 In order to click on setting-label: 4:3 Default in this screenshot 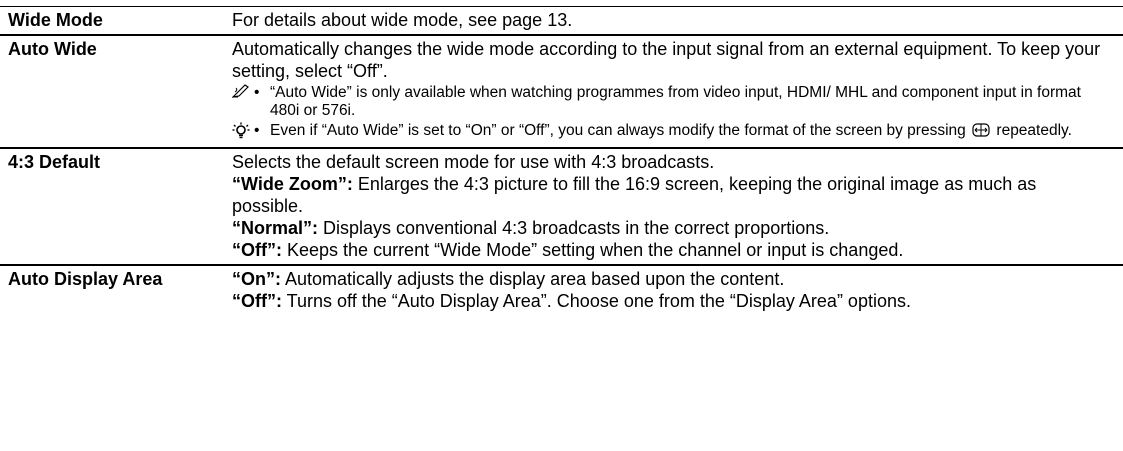, I will do `click(54, 162)`.